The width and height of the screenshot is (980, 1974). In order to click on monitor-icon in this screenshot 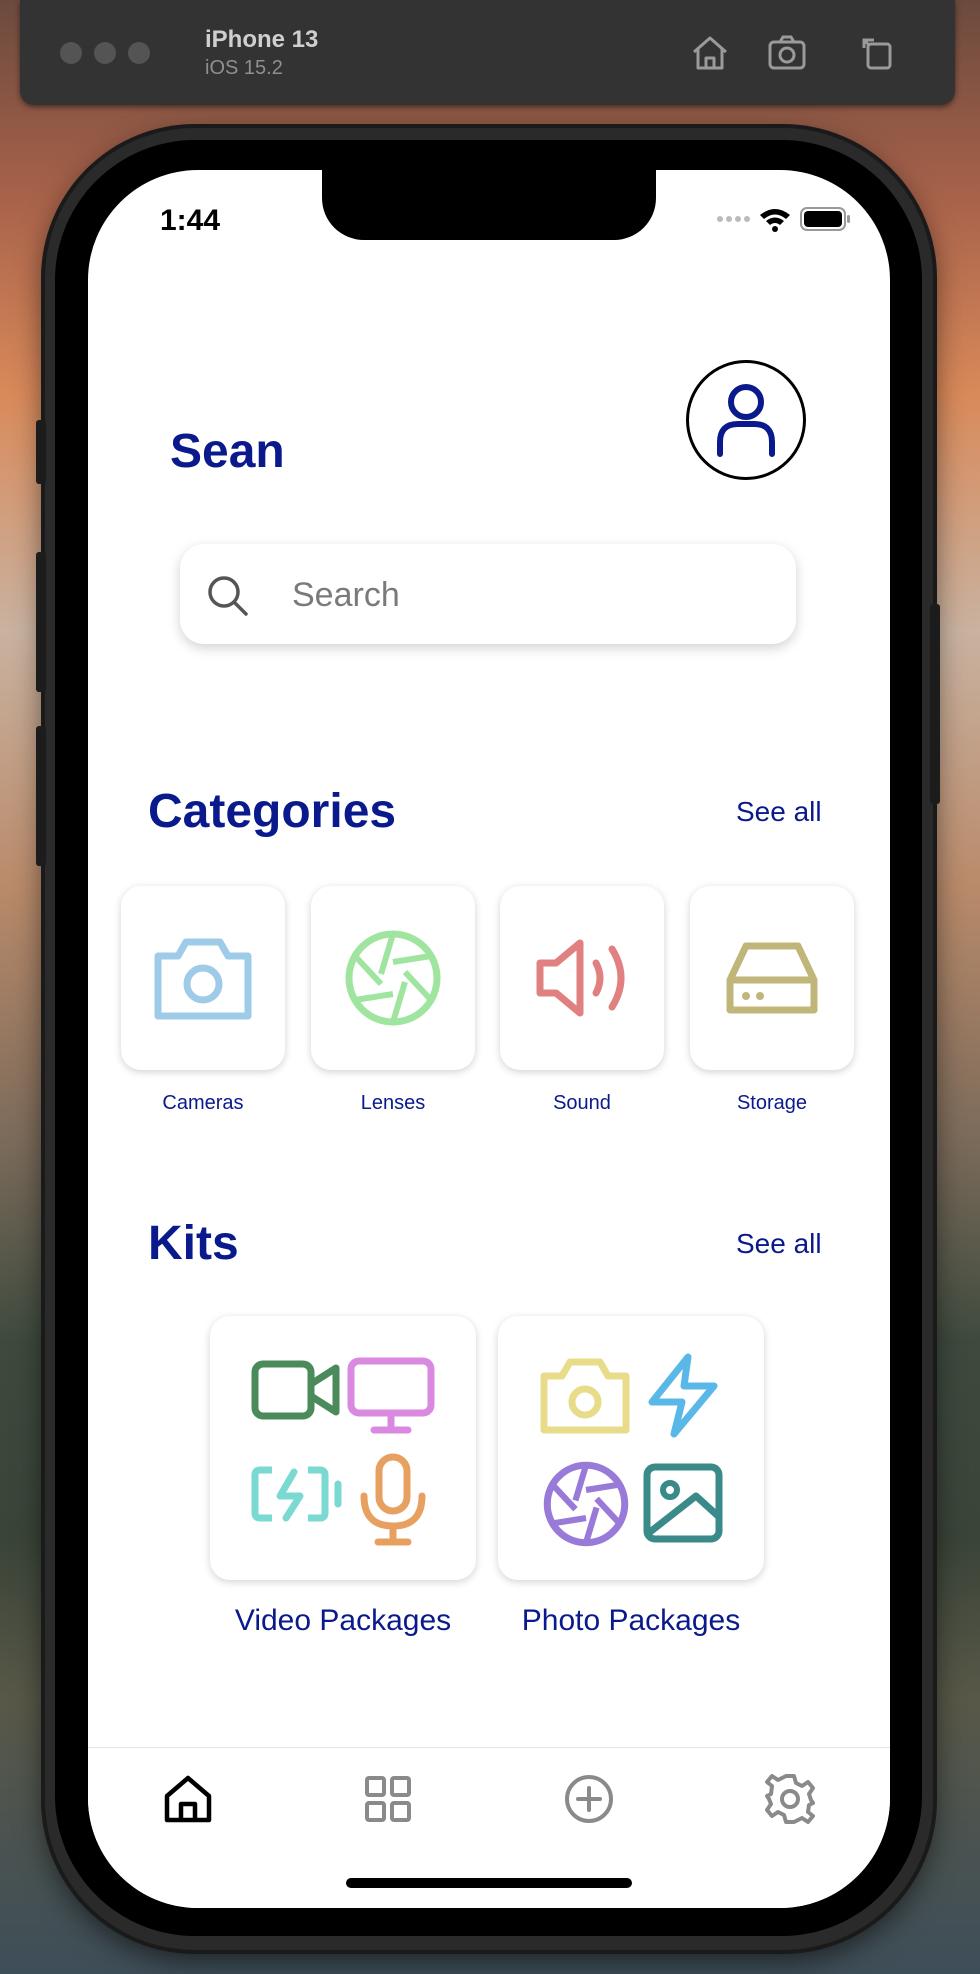, I will do `click(391, 1395)`.